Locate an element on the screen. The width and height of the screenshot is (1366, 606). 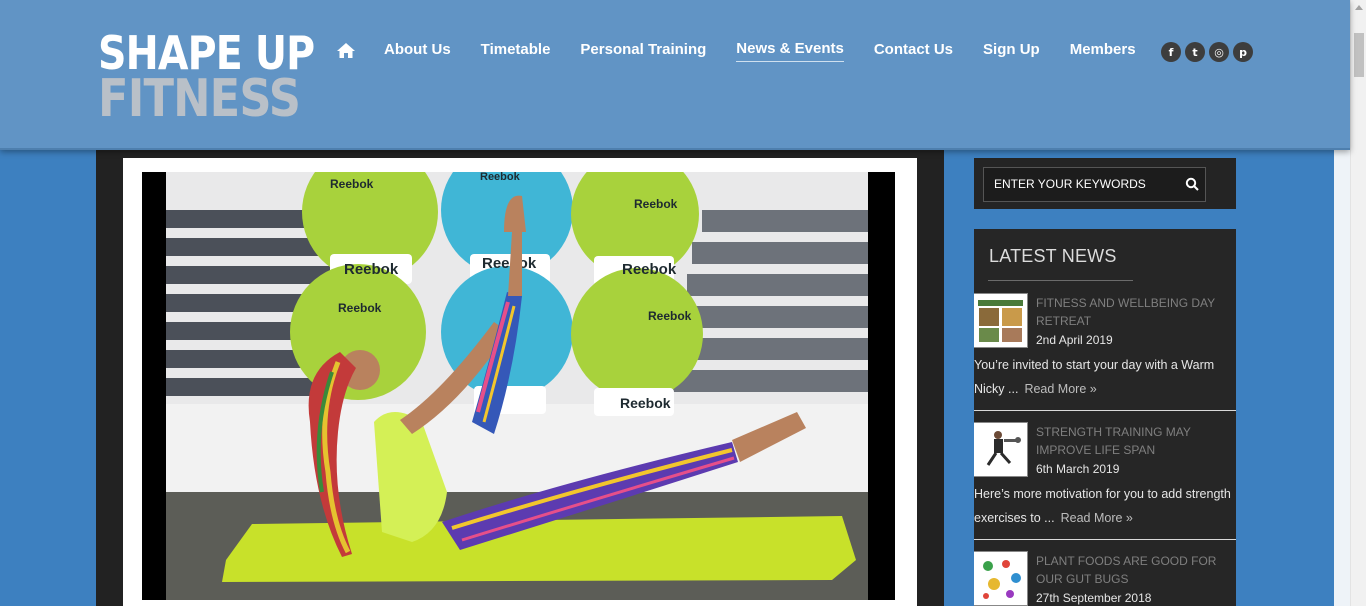
news-date: 6th March 2019 is located at coordinates (1078, 469).